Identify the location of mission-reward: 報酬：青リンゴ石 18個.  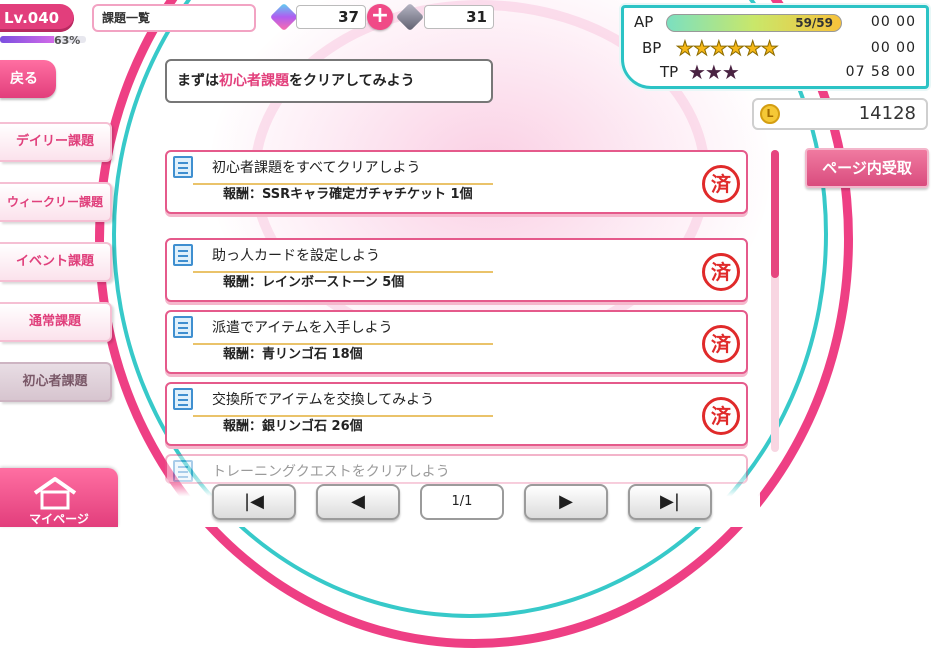
(293, 354).